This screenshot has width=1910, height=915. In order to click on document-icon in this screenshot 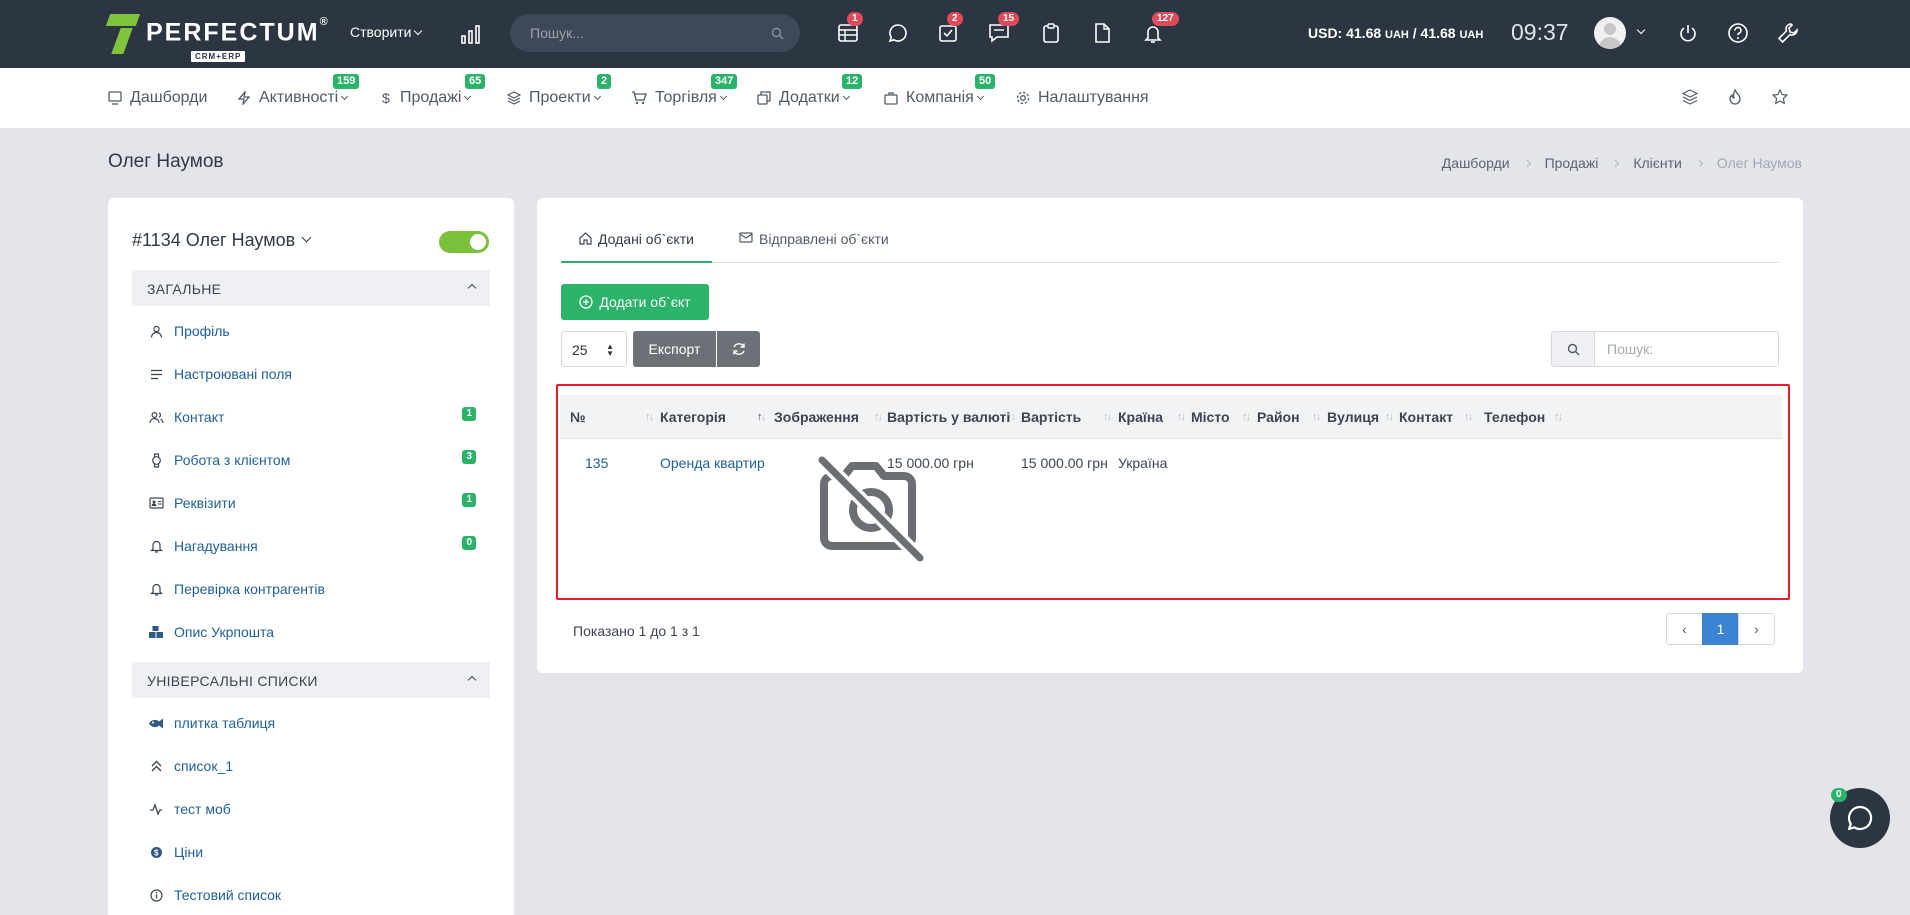, I will do `click(1102, 33)`.